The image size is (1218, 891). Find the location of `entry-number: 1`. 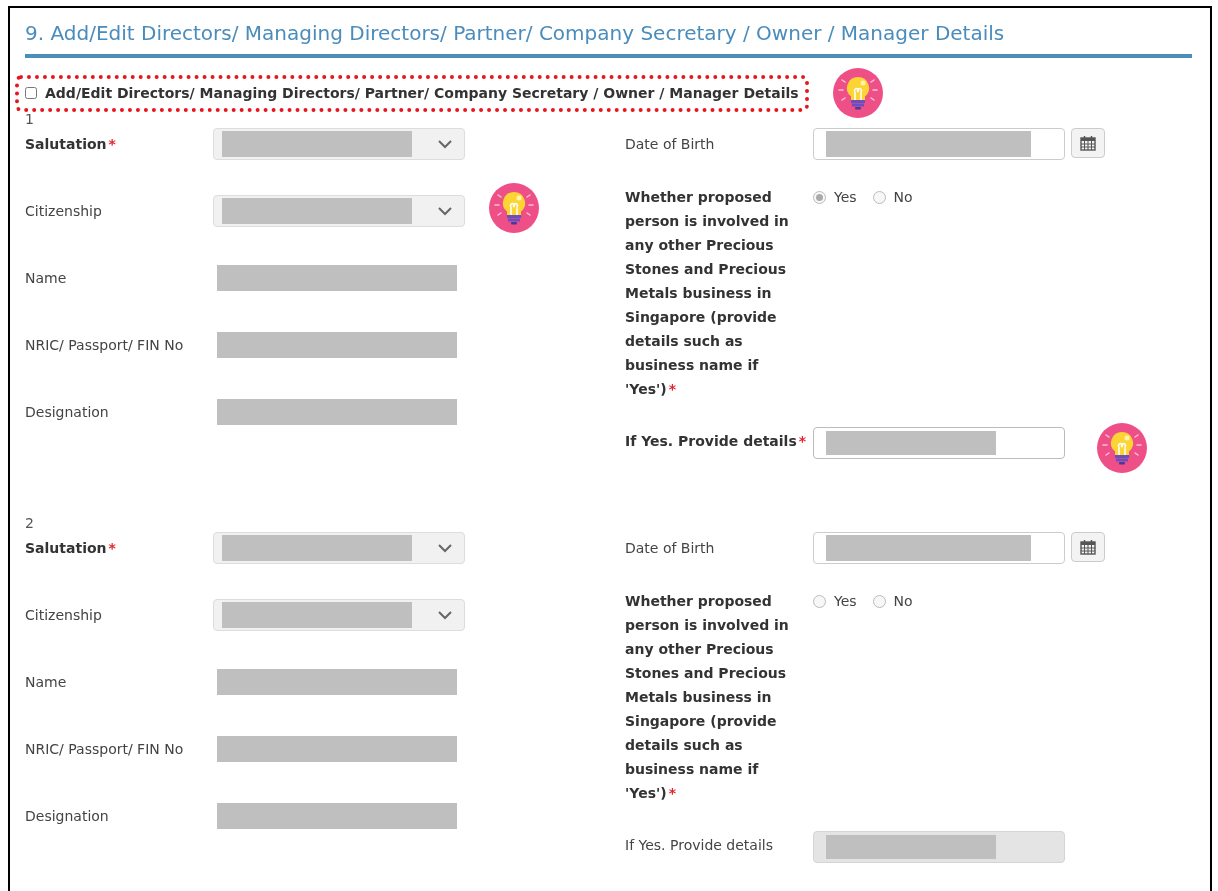

entry-number: 1 is located at coordinates (30, 119).